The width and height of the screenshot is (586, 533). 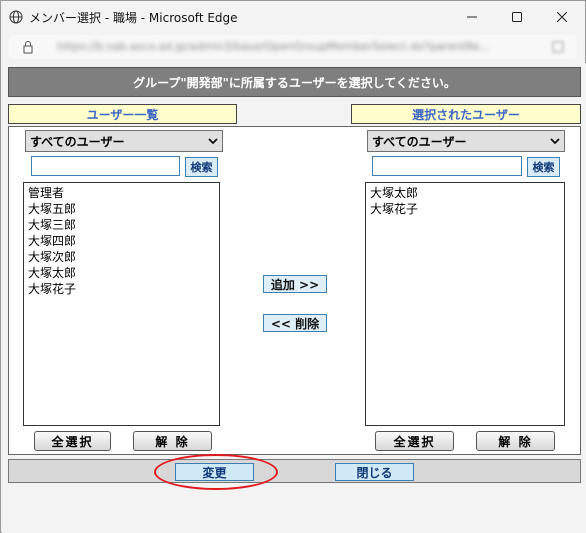 What do you see at coordinates (77, 141) in the screenshot?
I see `left-filter-value: すべてのユーザー` at bounding box center [77, 141].